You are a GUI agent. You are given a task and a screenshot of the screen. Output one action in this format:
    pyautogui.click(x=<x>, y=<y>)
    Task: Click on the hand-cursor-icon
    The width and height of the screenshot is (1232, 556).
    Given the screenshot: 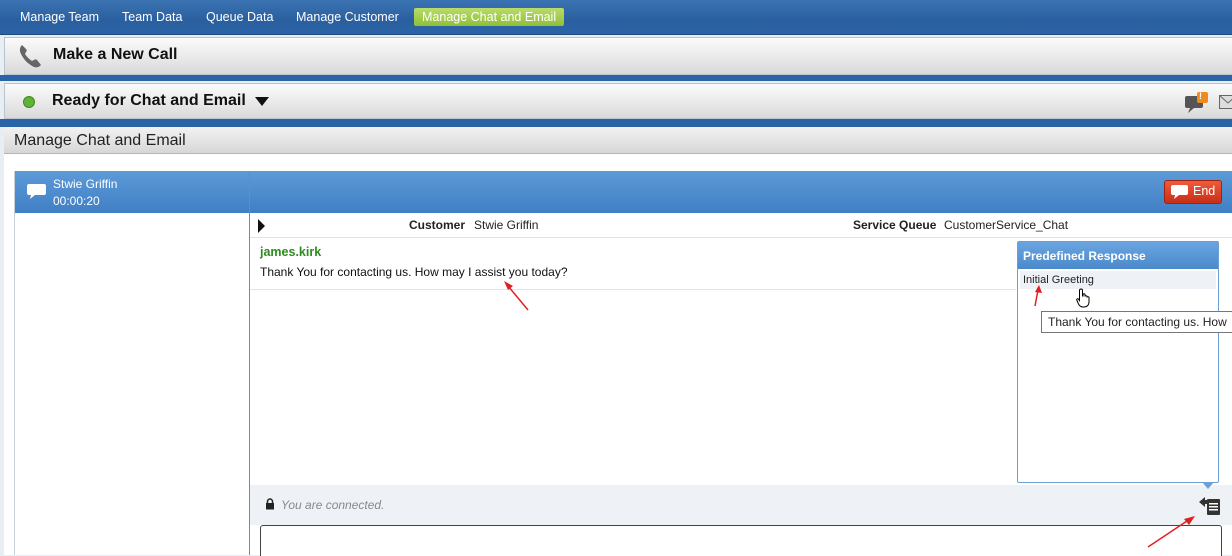 What is the action you would take?
    pyautogui.click(x=1084, y=299)
    